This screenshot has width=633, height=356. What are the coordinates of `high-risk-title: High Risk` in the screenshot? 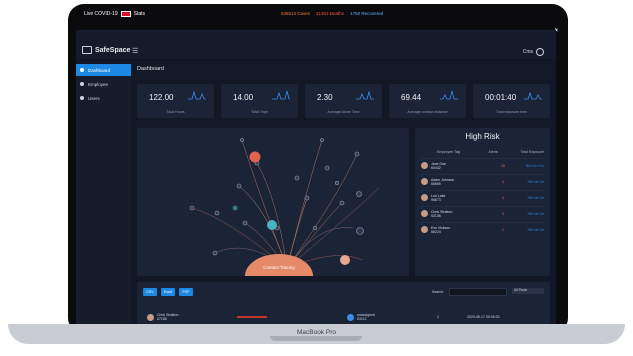 It's located at (482, 136).